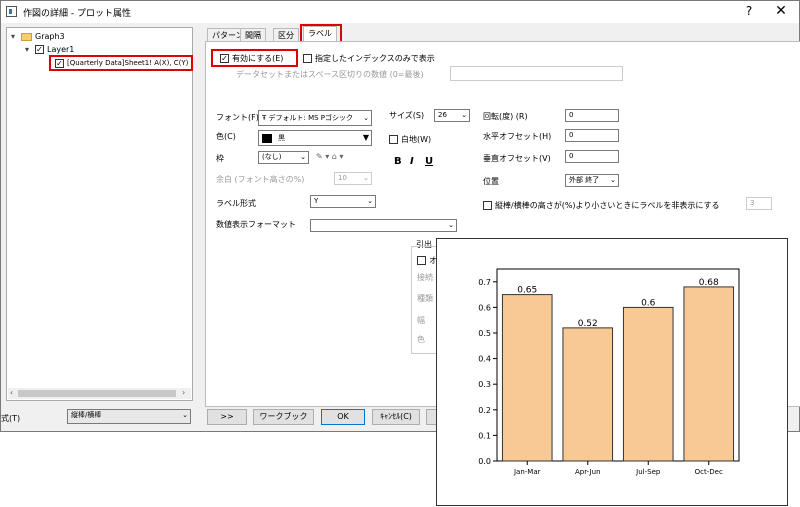 The height and width of the screenshot is (507, 800). I want to click on leader-connect-label: 接続, so click(425, 277).